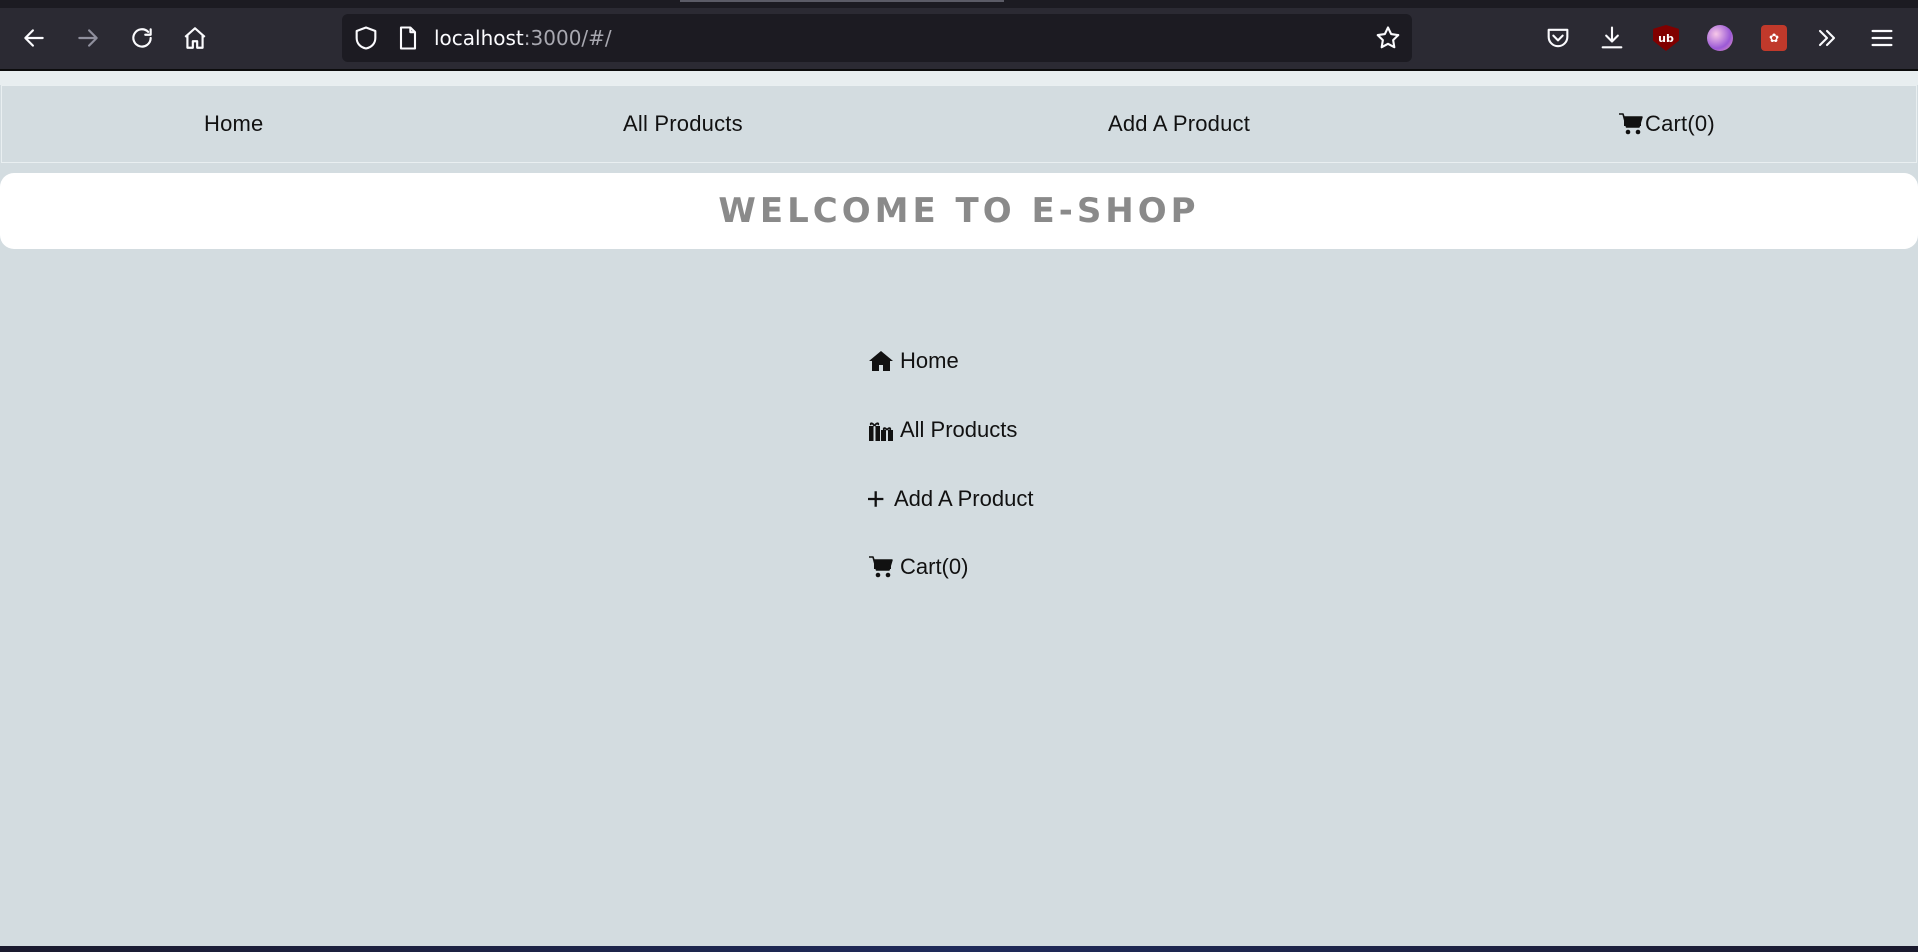  I want to click on url-bar: localhost:3000/#/, so click(877, 38).